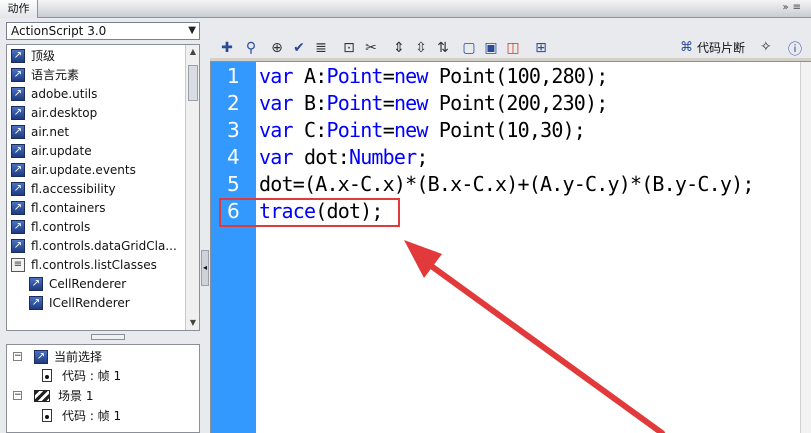 The image size is (811, 433). I want to click on code-text: dot:, so click(321, 157).